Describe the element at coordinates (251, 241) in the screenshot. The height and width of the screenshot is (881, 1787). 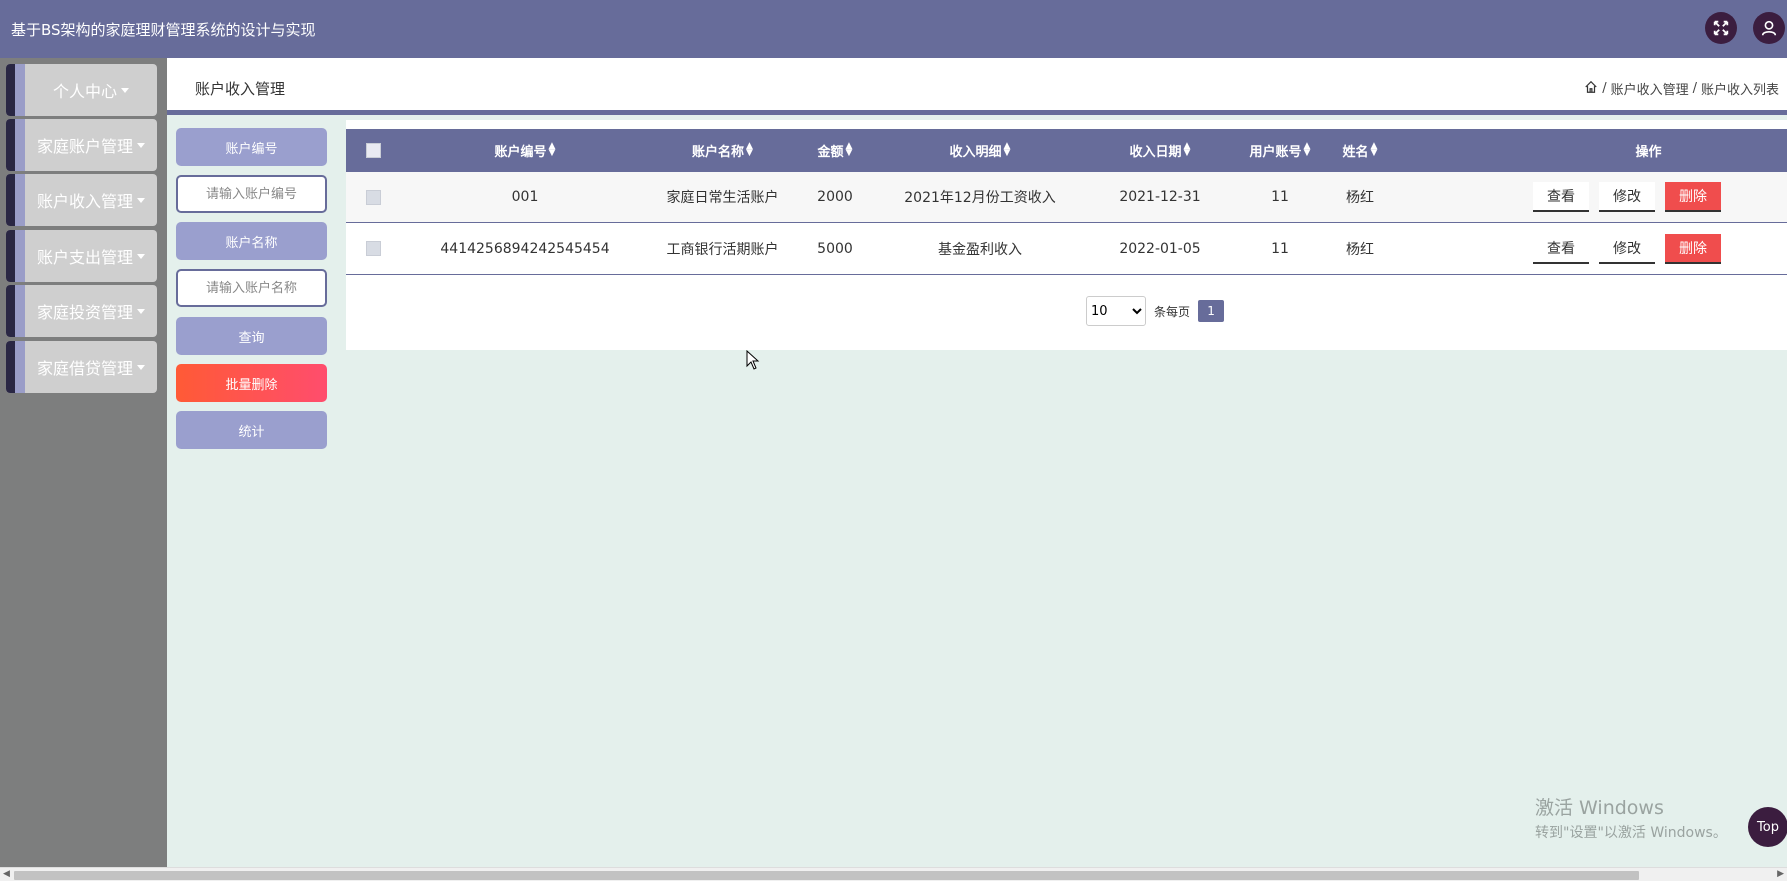
I see `account-name-label: 账户名称` at that location.